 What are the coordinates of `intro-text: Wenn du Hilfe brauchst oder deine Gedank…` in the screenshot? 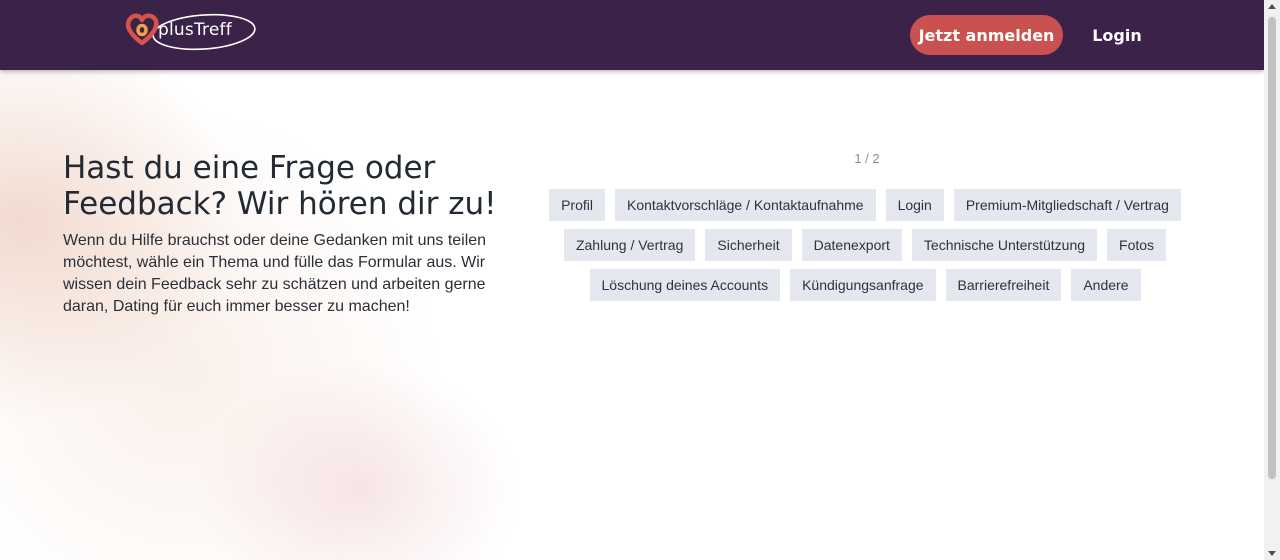 It's located at (275, 273).